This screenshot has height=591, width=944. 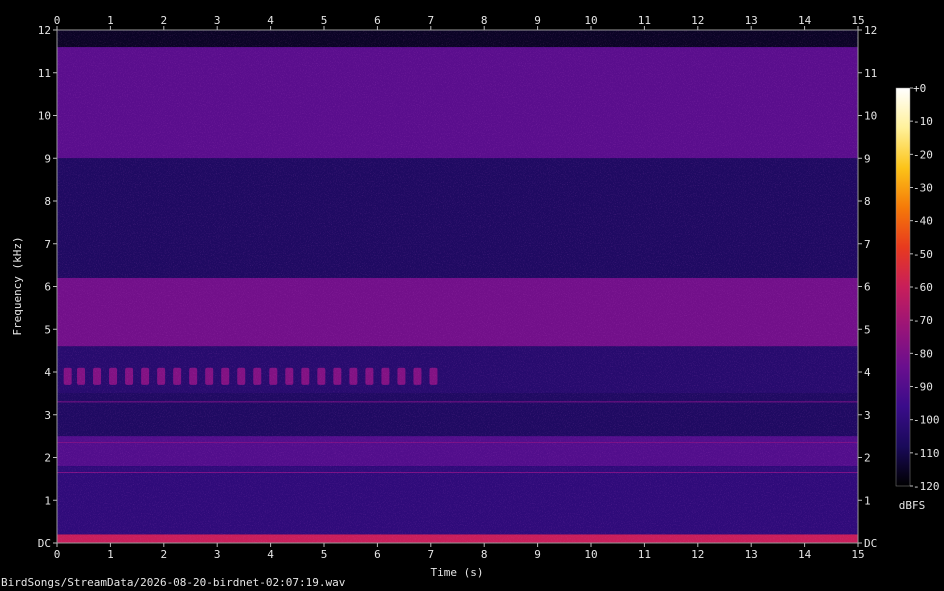 I want to click on colorbar-tick-label: -30, so click(x=923, y=188).